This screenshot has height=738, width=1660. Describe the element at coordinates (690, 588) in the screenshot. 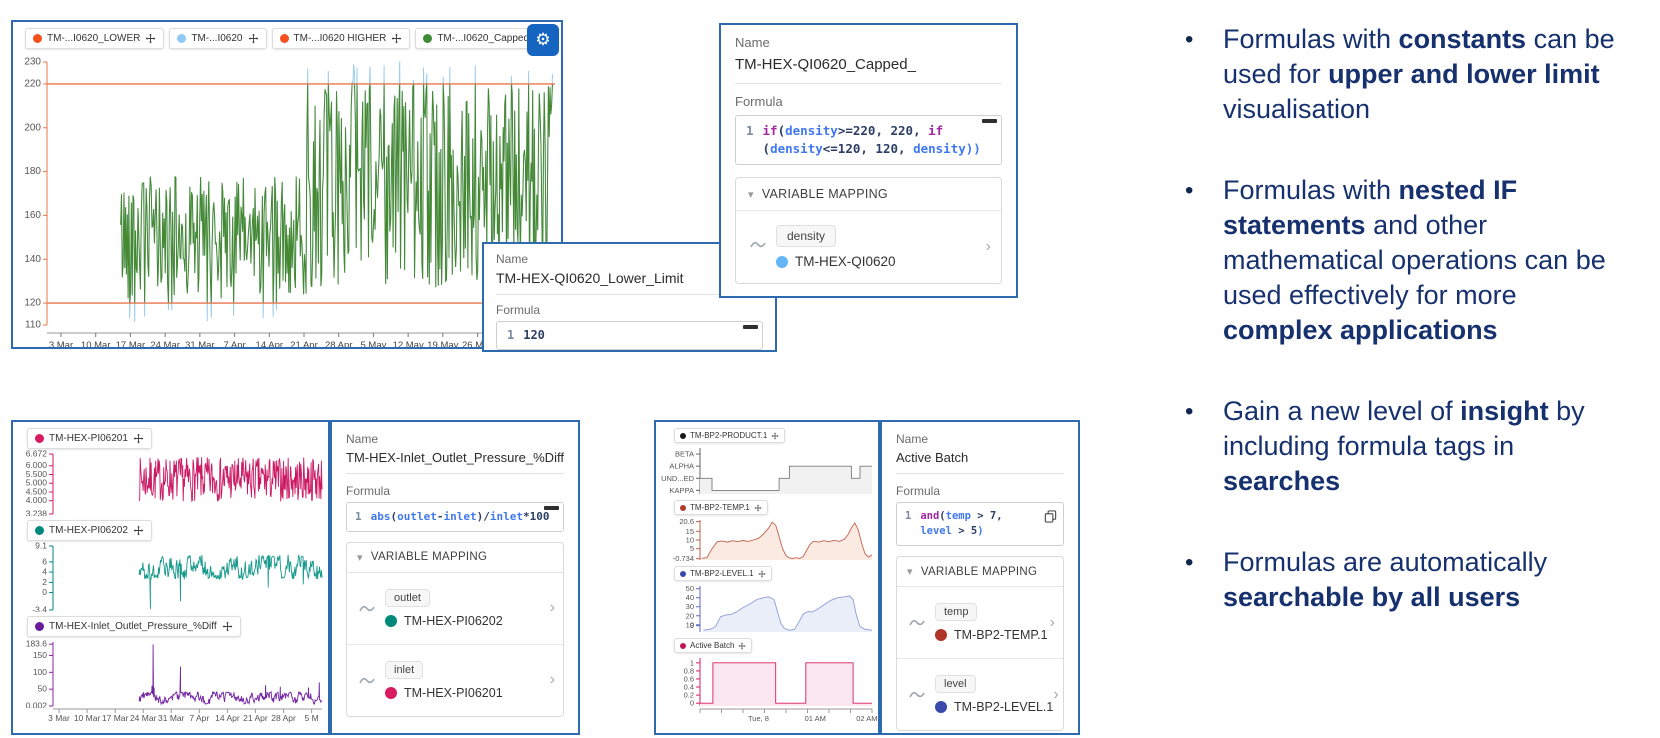

I see `svg-text: 50` at that location.